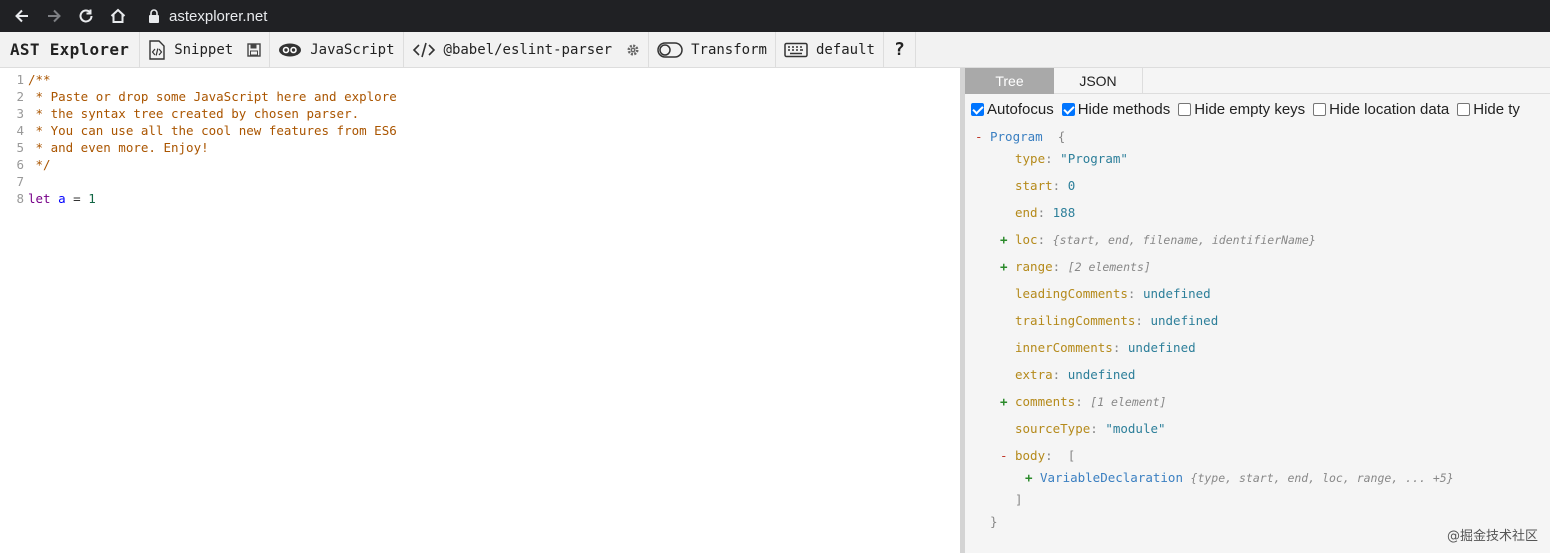 This screenshot has width=1550, height=553. I want to click on tree-node-program: - Program {, so click(1020, 137).